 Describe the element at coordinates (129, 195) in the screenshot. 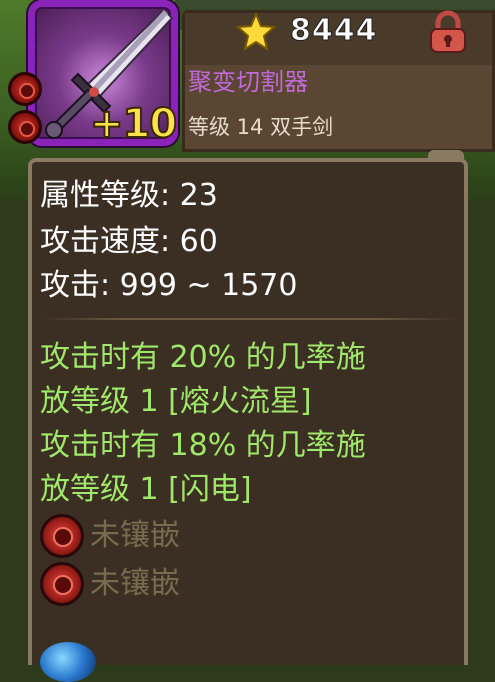

I see `stat-attribute-level: 属性等级: 23` at that location.